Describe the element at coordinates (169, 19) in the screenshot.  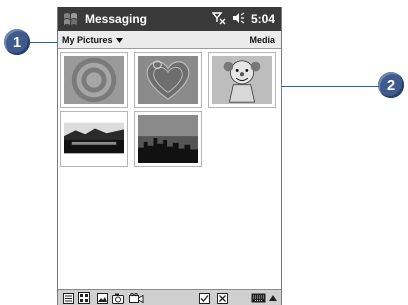
I see `title-bar: Messaging 5:04` at that location.